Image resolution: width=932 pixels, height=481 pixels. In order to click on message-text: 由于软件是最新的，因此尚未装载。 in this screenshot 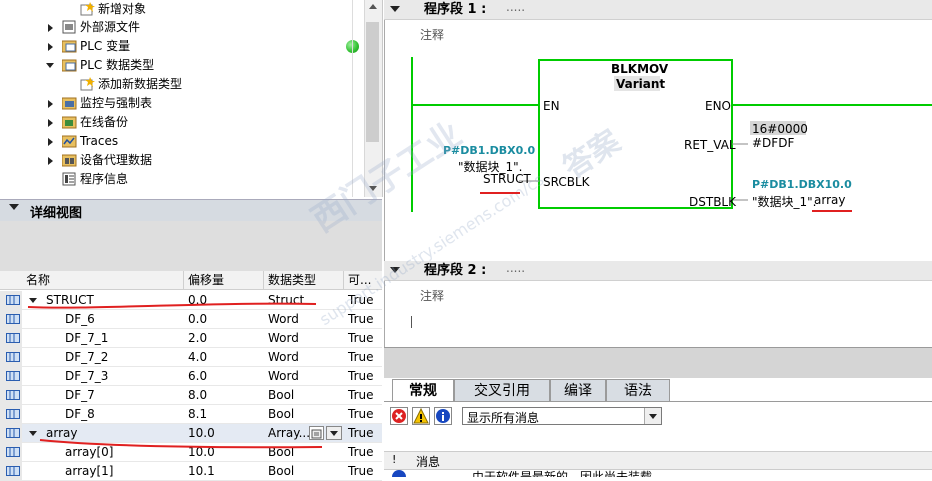, I will do `click(568, 473)`.